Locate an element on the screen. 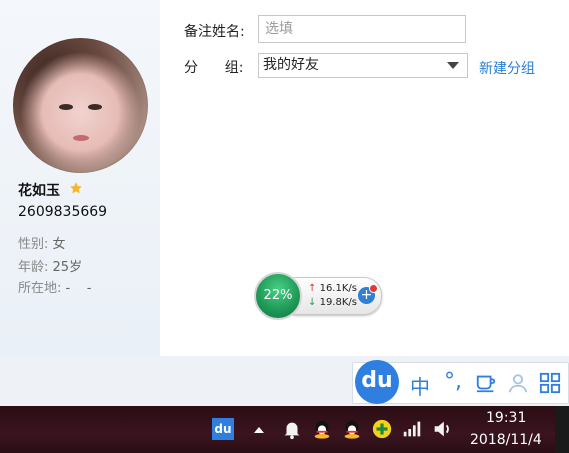 Image resolution: width=569 pixels, height=453 pixels. network-speed-widget: 22% ↑ 16.1K/s ↓ 19.8K/s + is located at coordinates (318, 296).